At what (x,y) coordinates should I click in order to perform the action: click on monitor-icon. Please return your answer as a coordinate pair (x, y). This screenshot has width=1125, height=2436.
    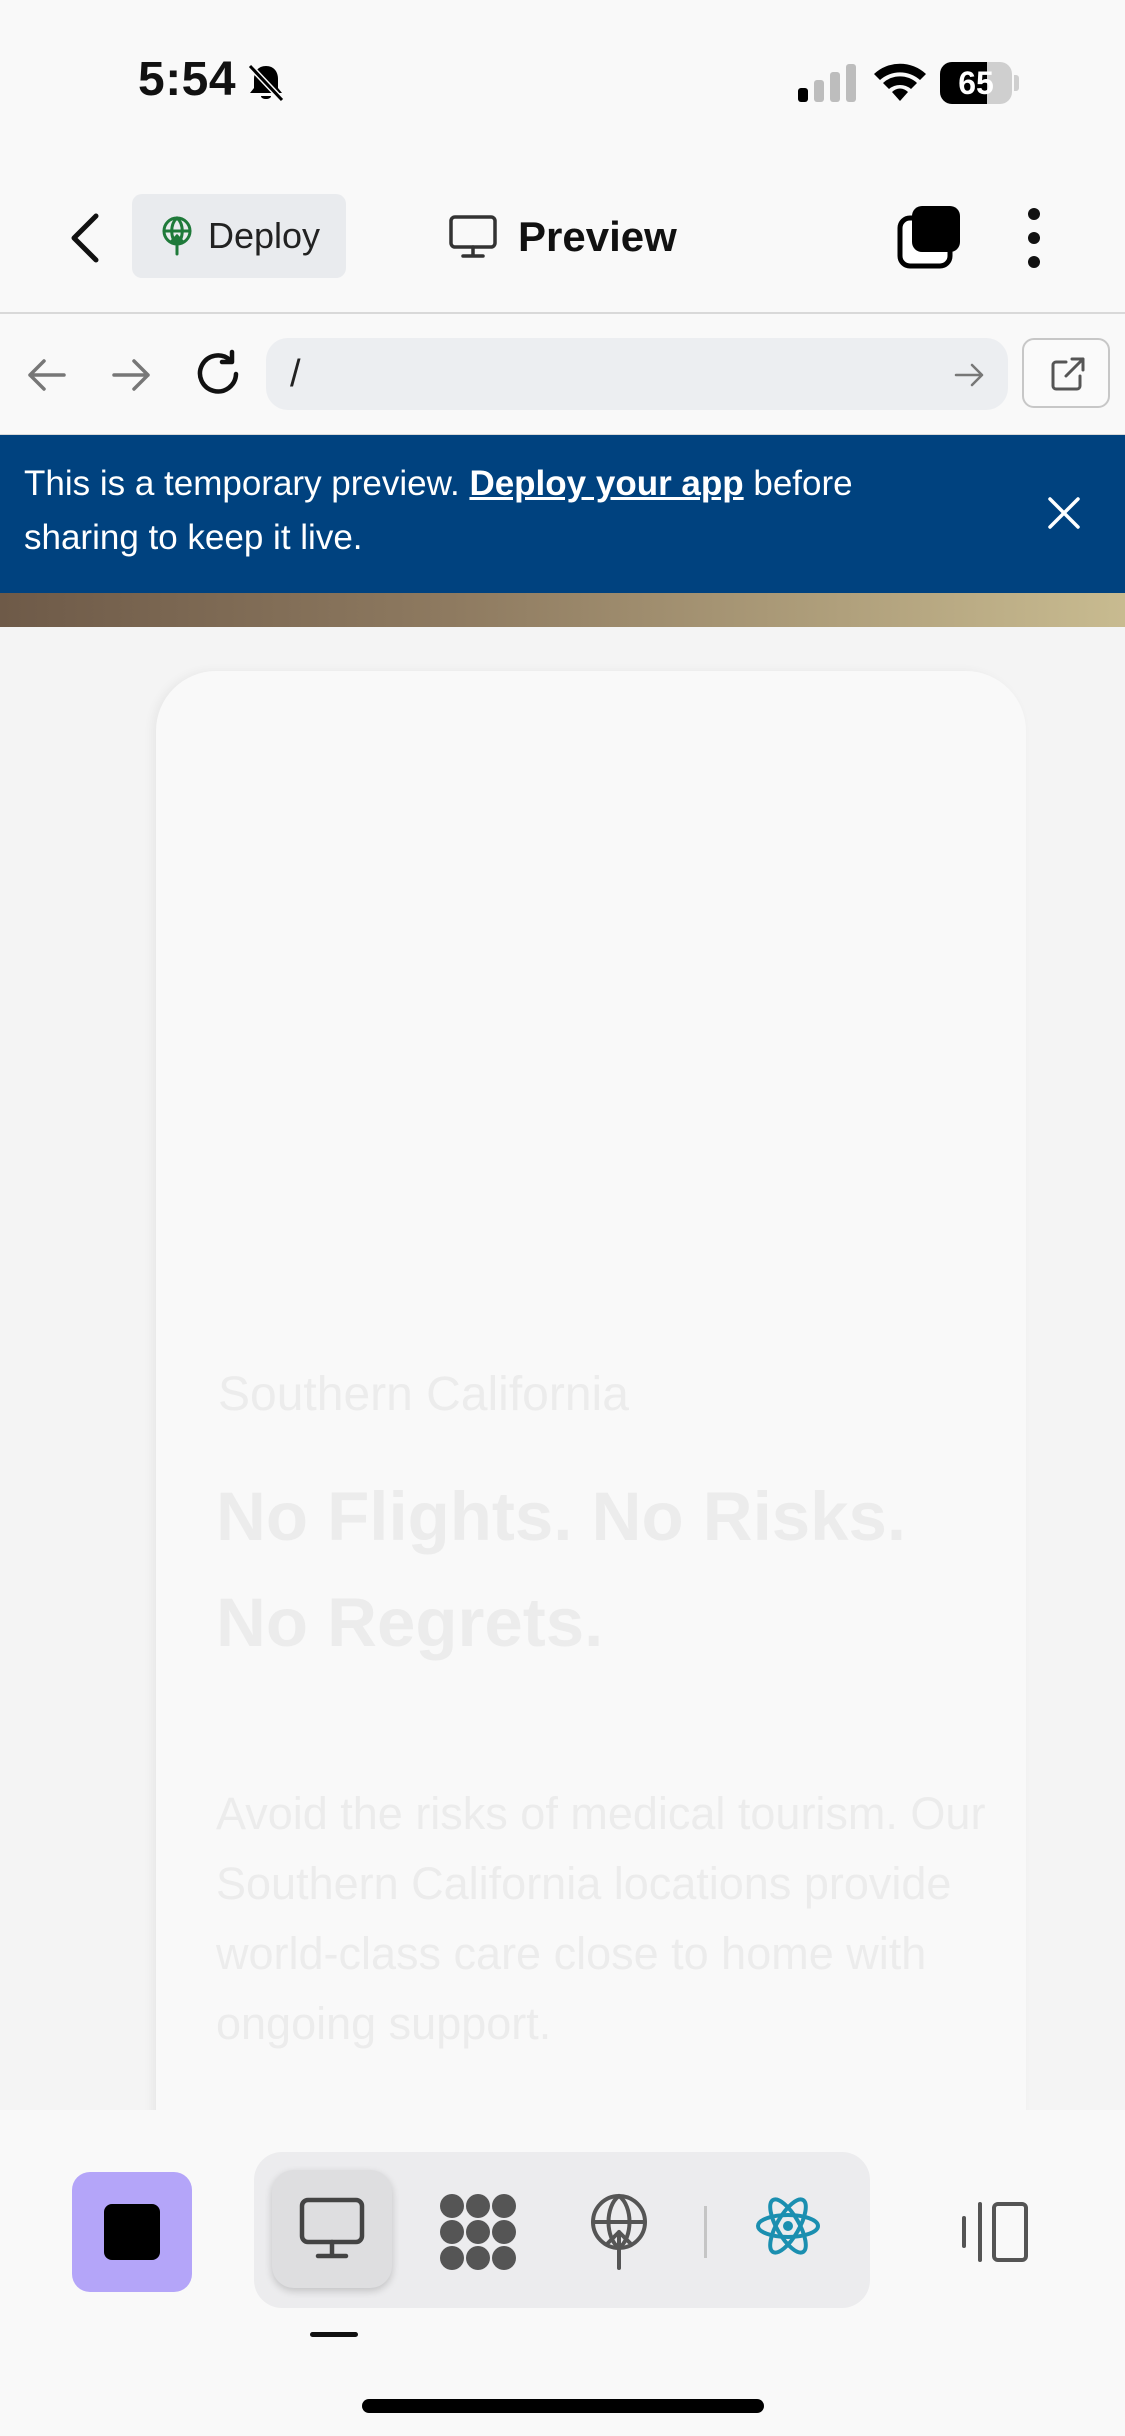
    Looking at the image, I should click on (473, 236).